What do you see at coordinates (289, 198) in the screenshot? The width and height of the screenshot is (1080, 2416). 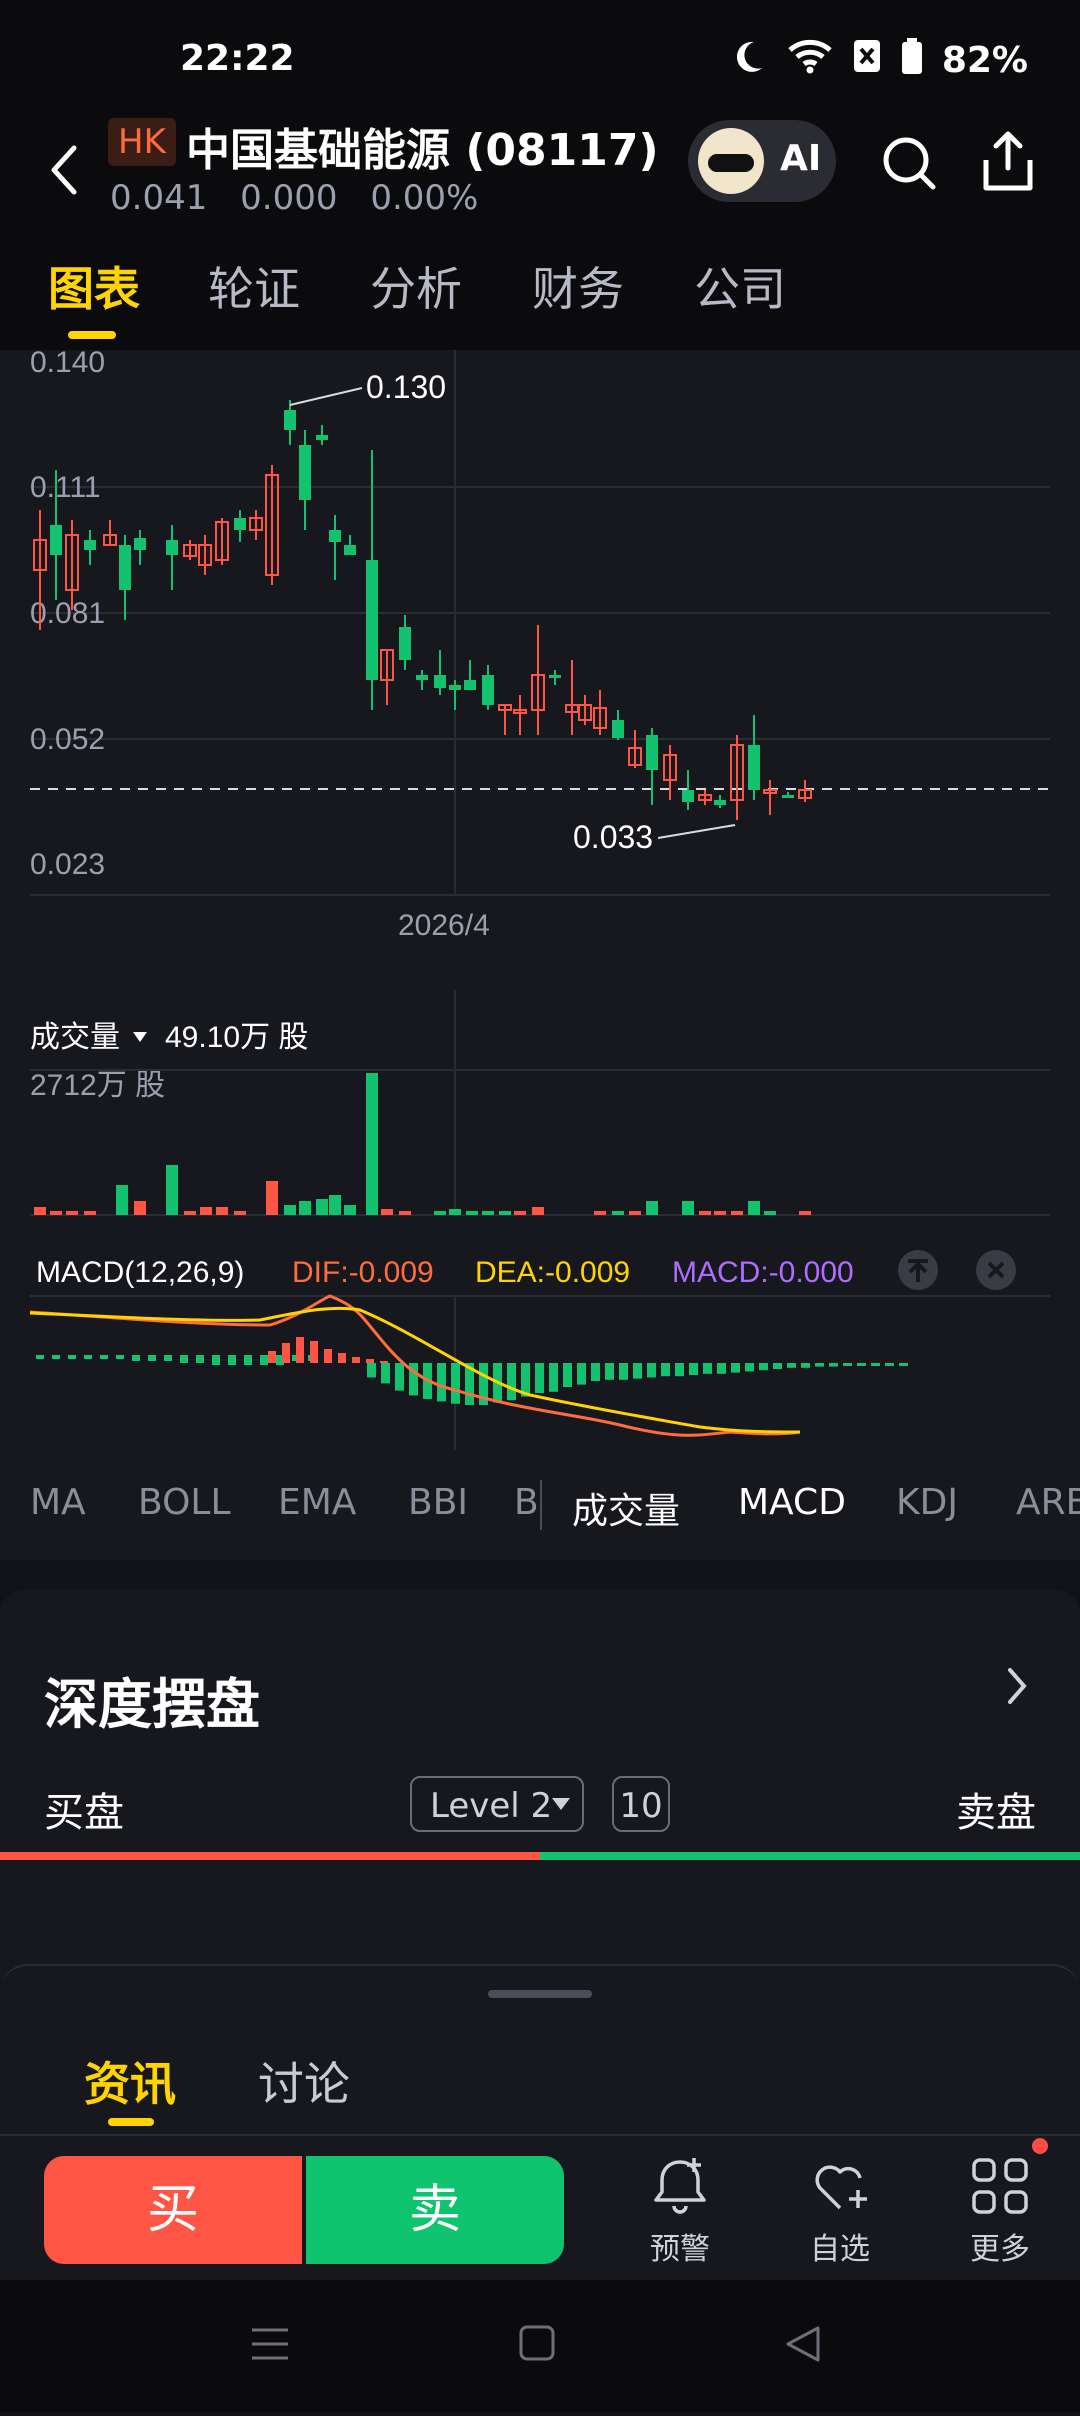 I see `price-change: 0.000` at bounding box center [289, 198].